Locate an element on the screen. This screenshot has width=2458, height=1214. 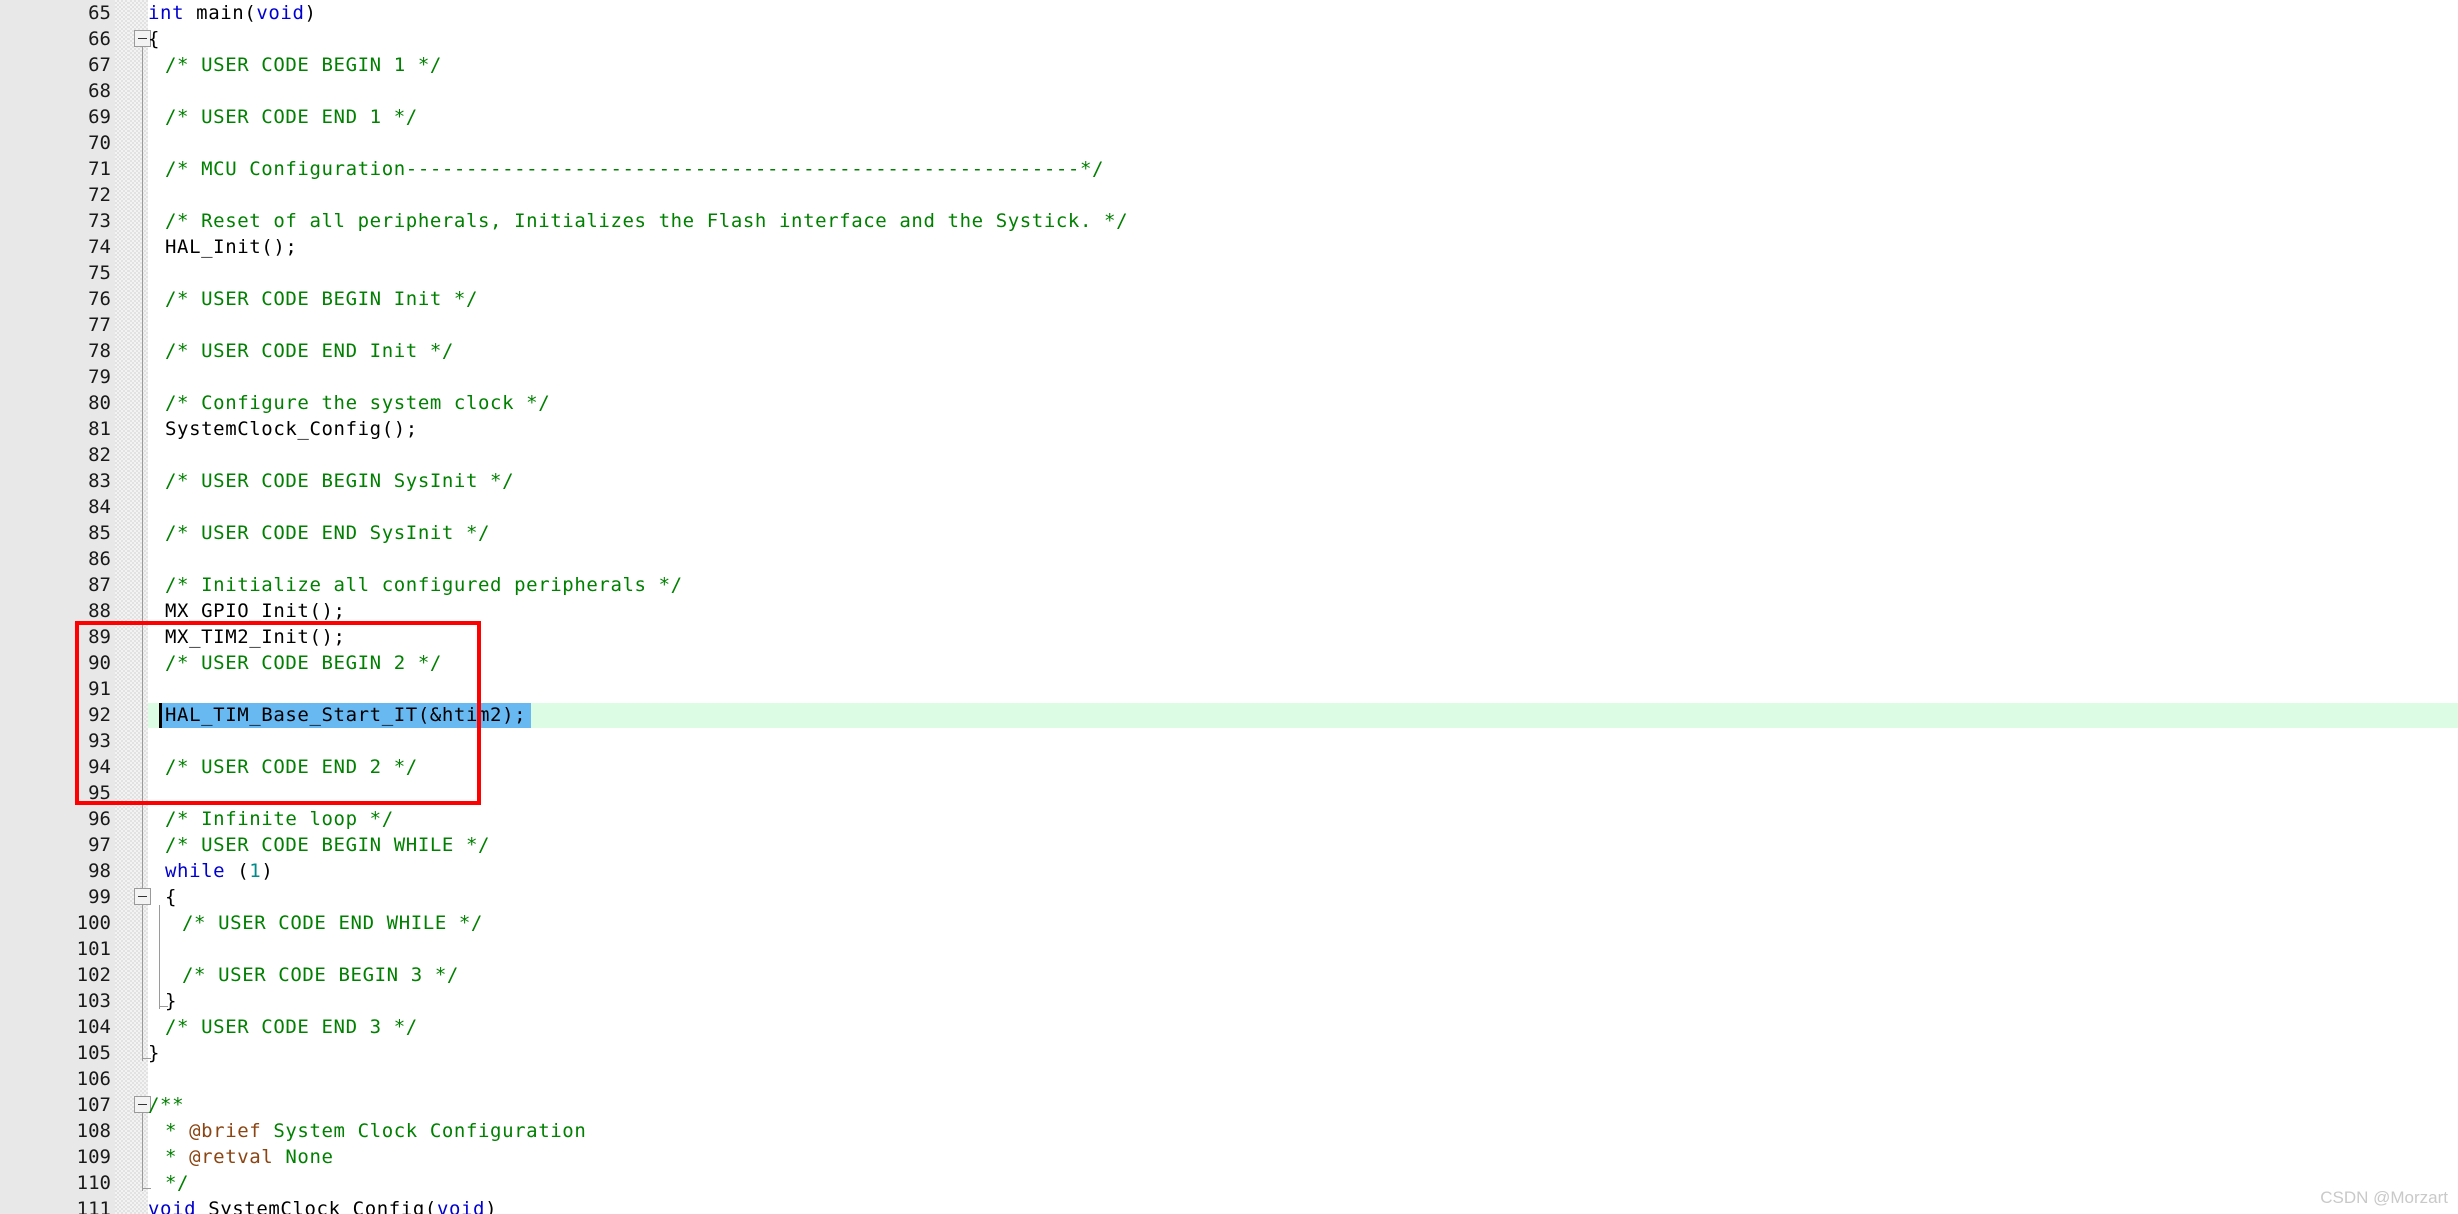
code-token-doctag: @retval is located at coordinates (231, 1157).